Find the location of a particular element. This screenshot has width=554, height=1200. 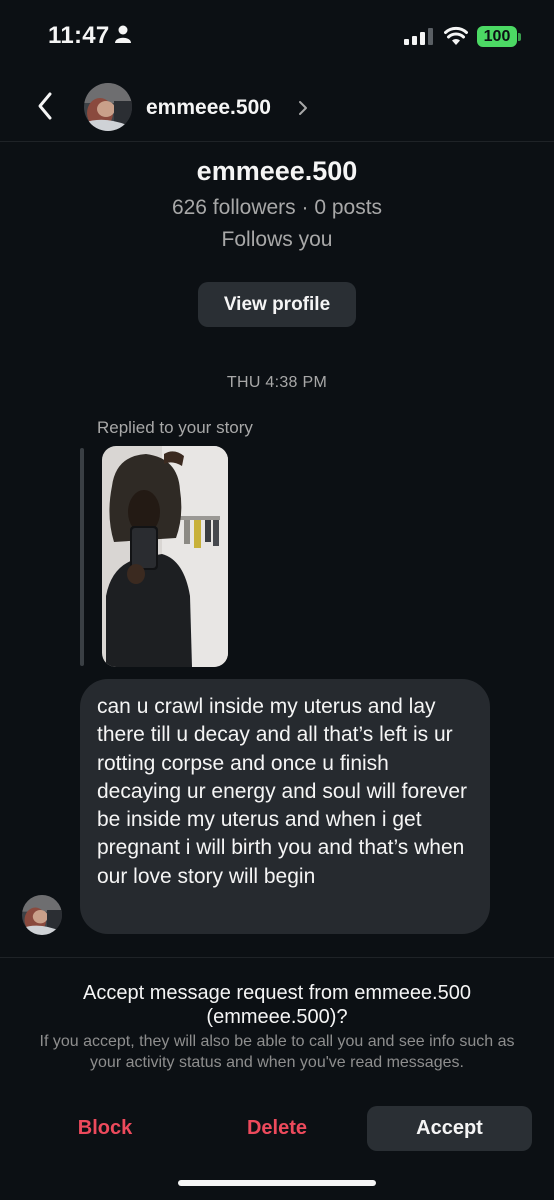

reply-indicator-bar is located at coordinates (82, 557).